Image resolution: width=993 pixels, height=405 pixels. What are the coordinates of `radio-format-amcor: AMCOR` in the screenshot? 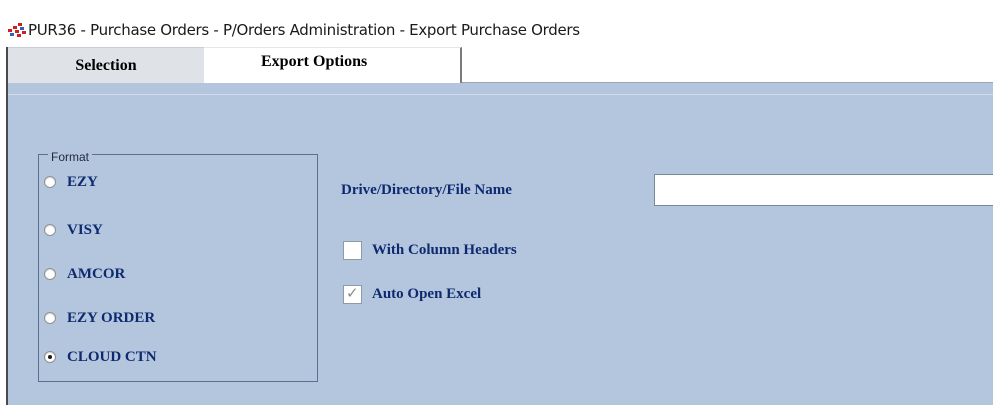 It's located at (84, 274).